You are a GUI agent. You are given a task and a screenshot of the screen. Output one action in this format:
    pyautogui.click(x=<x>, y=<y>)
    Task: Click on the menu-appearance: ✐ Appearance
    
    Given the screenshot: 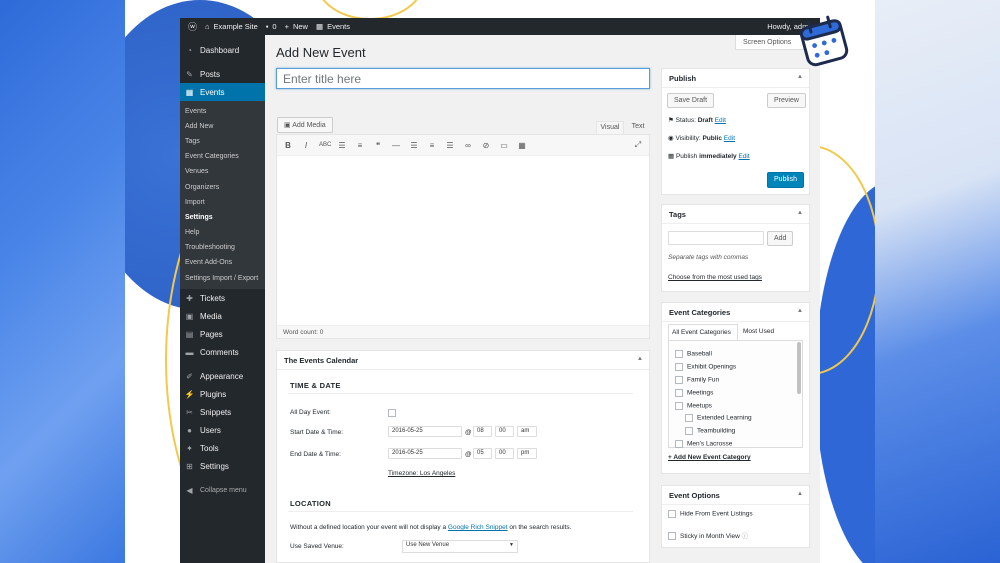 What is the action you would take?
    pyautogui.click(x=222, y=376)
    